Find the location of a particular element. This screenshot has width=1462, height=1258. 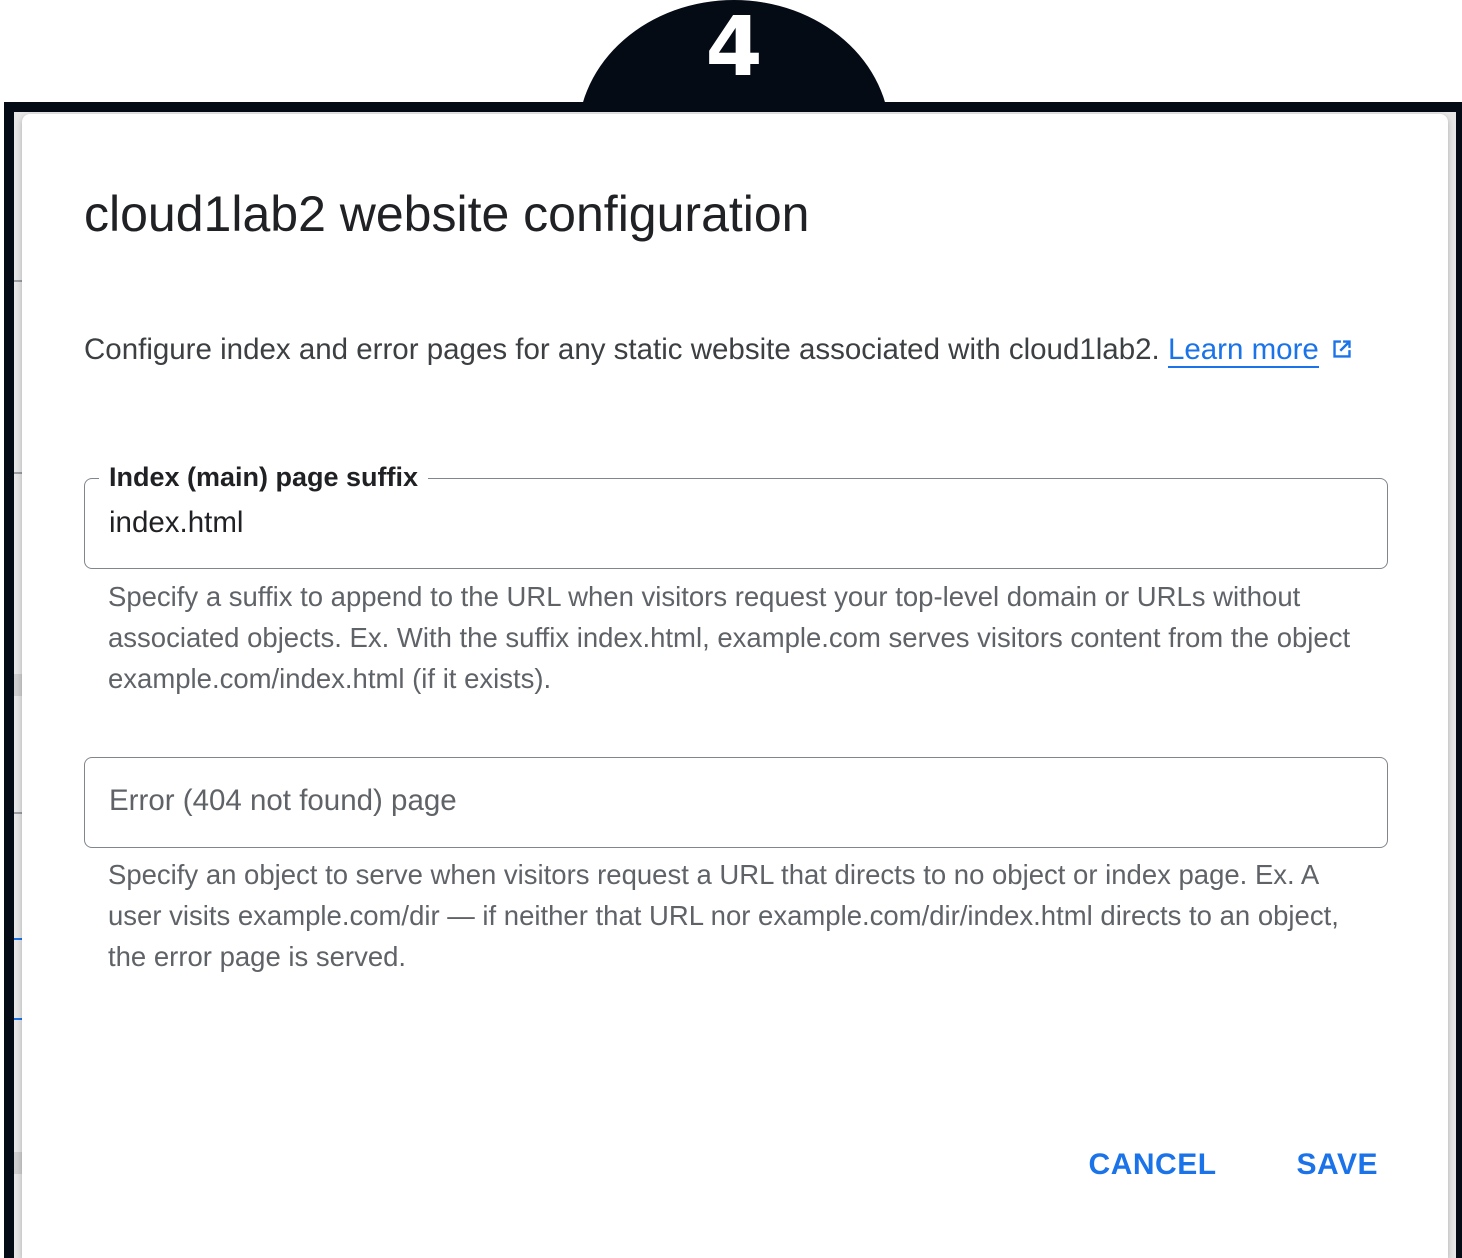

learn-more-label: Learn more is located at coordinates (1243, 349).